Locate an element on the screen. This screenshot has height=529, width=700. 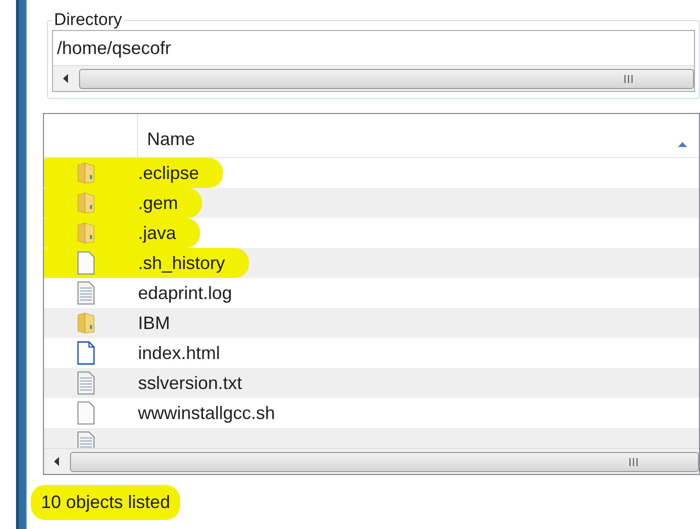
file-name: edaprint.log is located at coordinates (184, 293).